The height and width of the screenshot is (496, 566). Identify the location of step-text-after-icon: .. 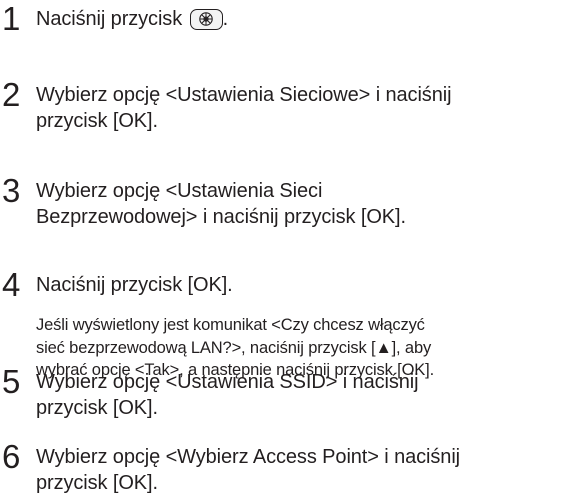
(225, 19).